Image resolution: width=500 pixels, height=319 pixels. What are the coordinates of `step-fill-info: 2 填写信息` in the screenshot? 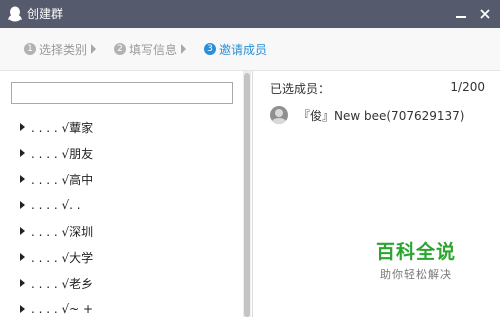 It's located at (150, 49).